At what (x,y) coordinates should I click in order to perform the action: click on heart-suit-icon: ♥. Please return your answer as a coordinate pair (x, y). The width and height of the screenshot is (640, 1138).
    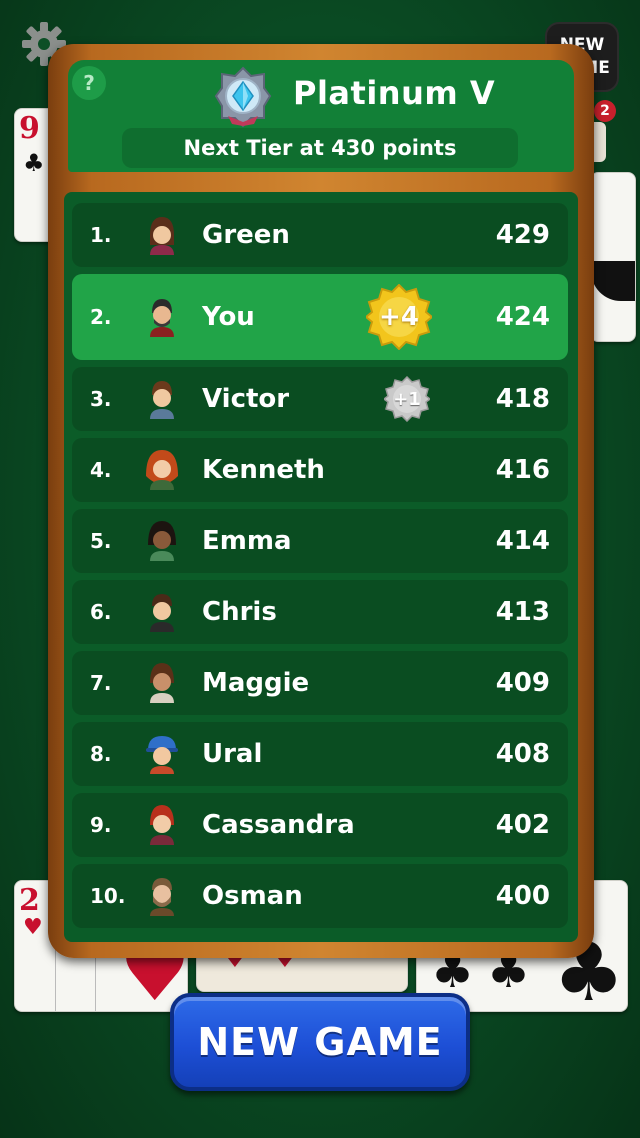
    Looking at the image, I should click on (33, 927).